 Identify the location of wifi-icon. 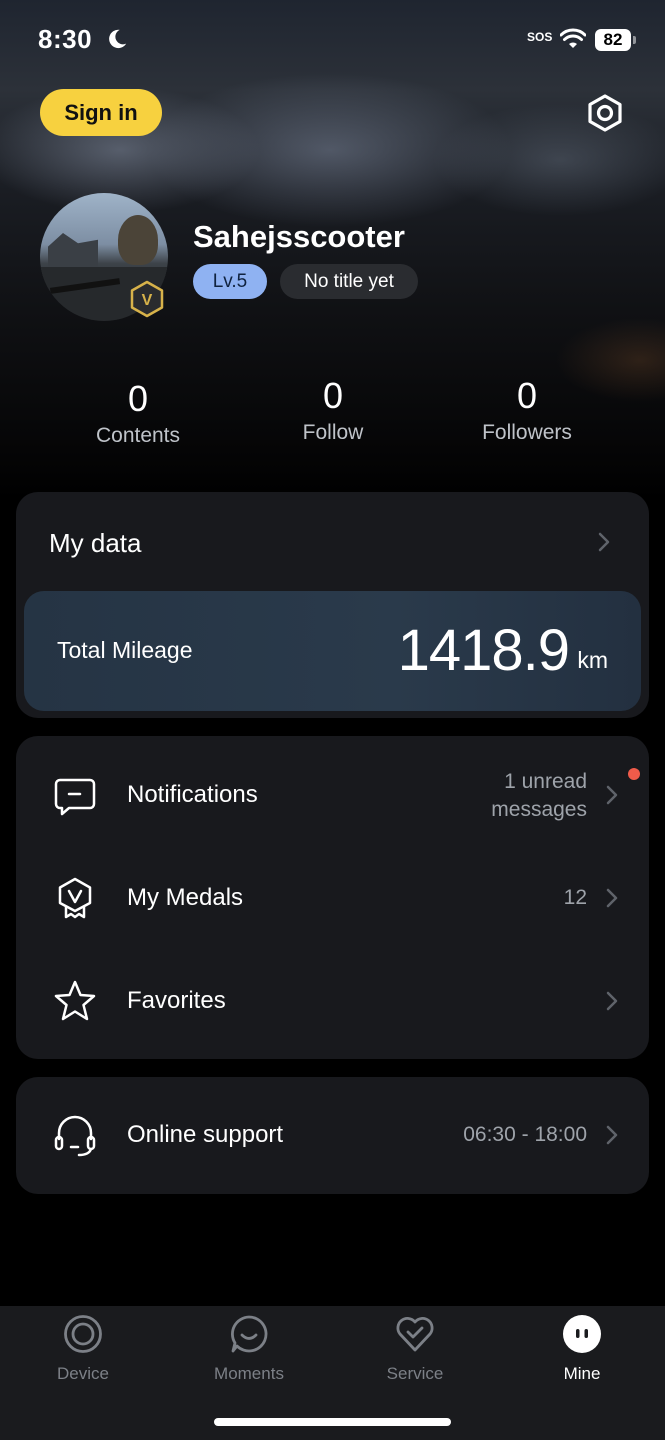
(573, 38).